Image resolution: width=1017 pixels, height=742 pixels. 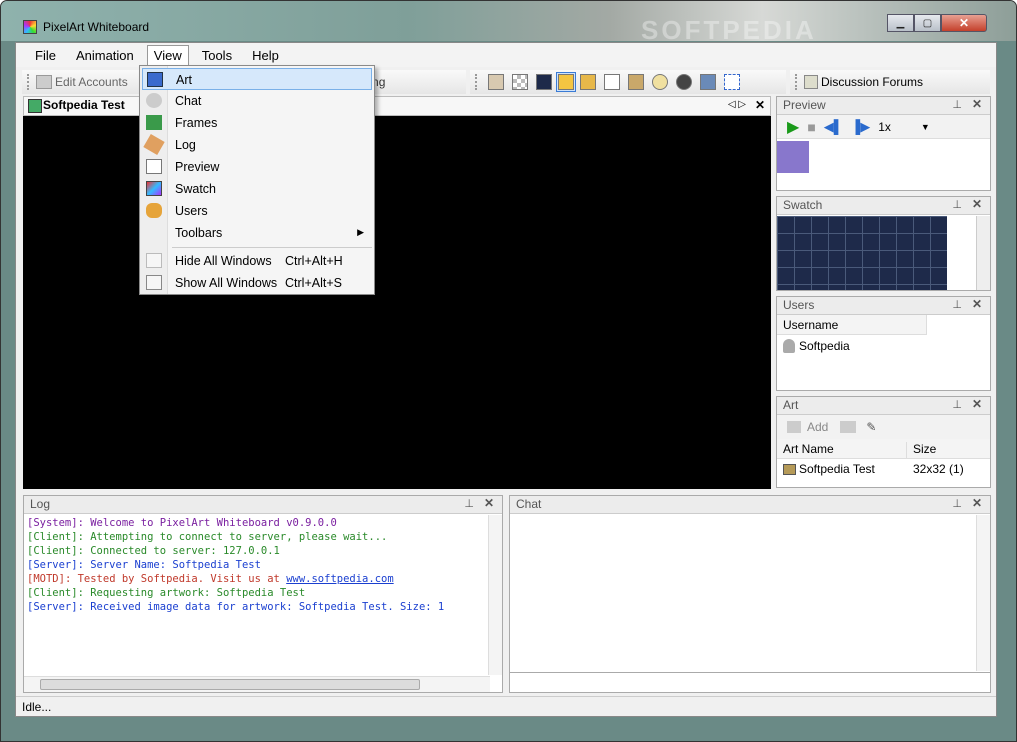 What do you see at coordinates (52, 551) in the screenshot?
I see `log-line-tag: [Client]` at bounding box center [52, 551].